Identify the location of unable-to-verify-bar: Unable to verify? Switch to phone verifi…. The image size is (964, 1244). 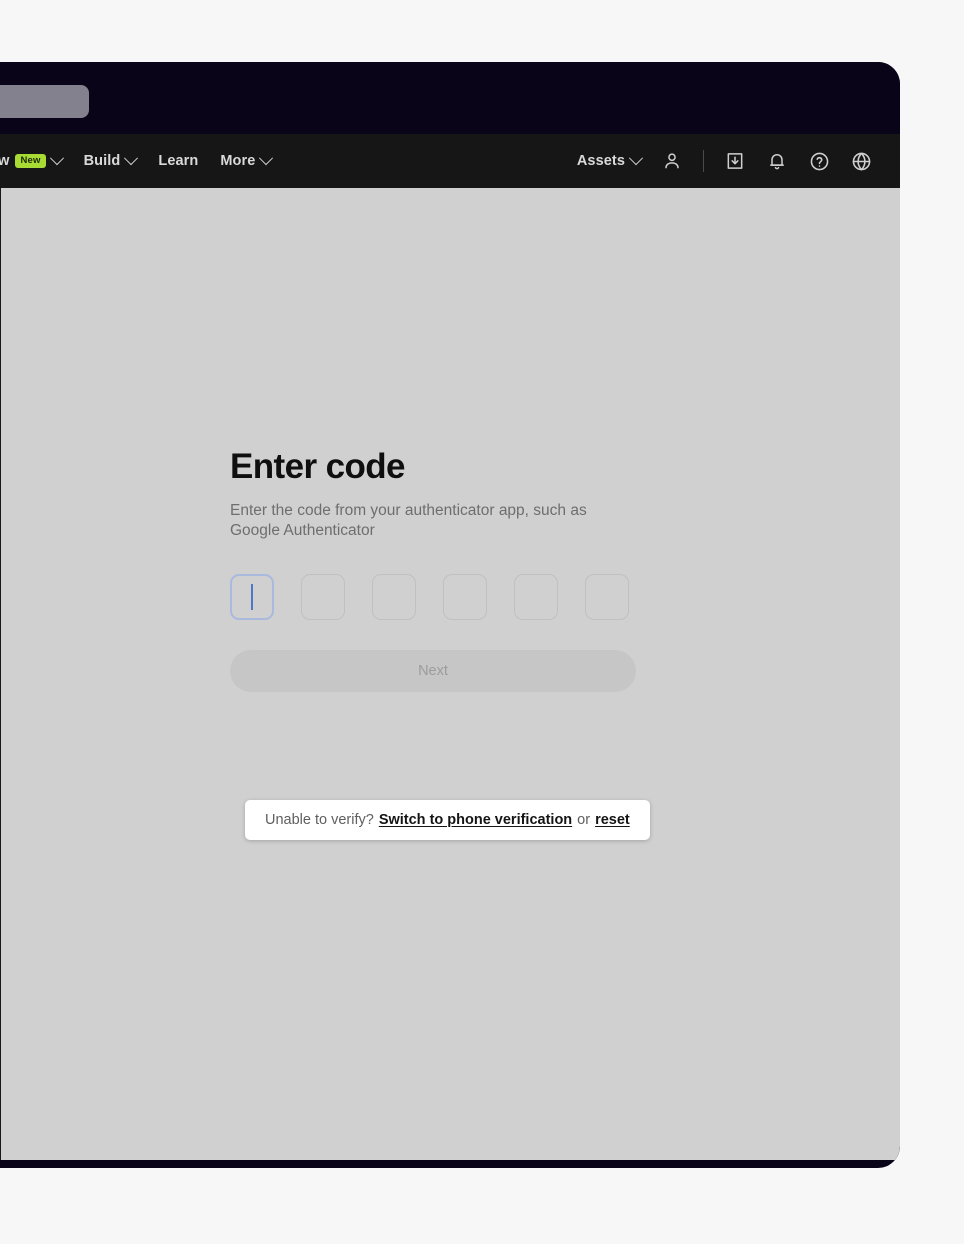
(447, 820).